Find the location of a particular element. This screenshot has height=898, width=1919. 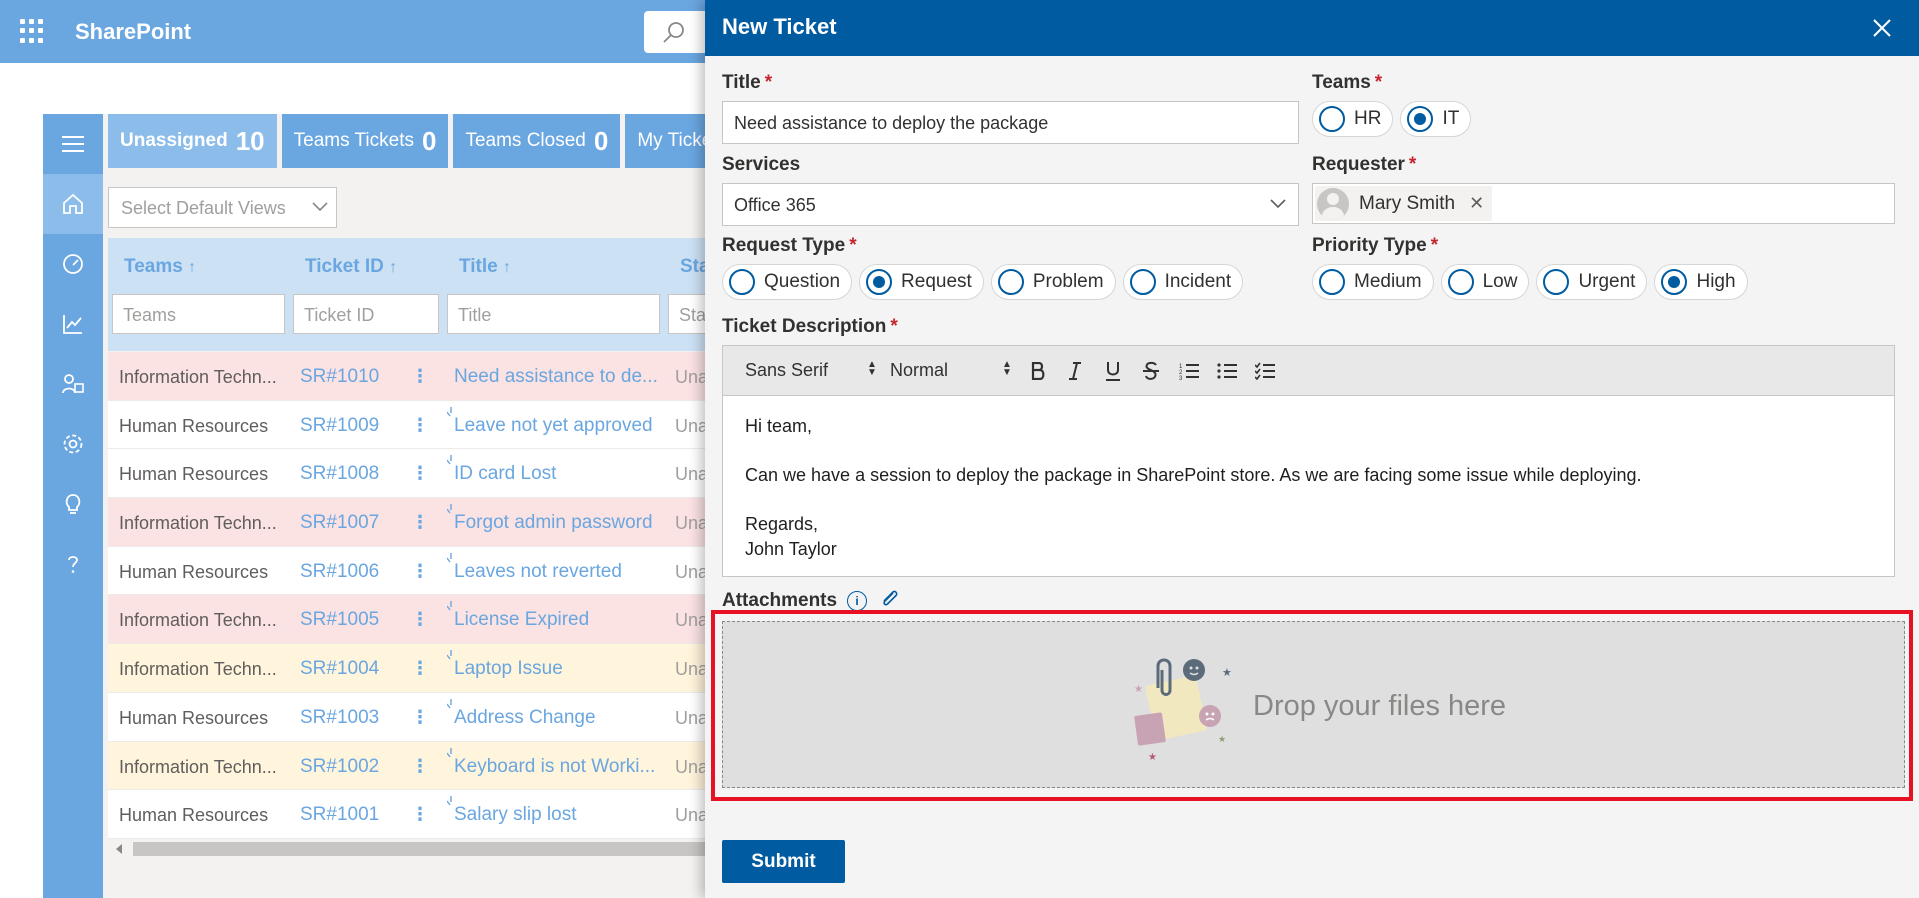

bold-button is located at coordinates (1038, 371).